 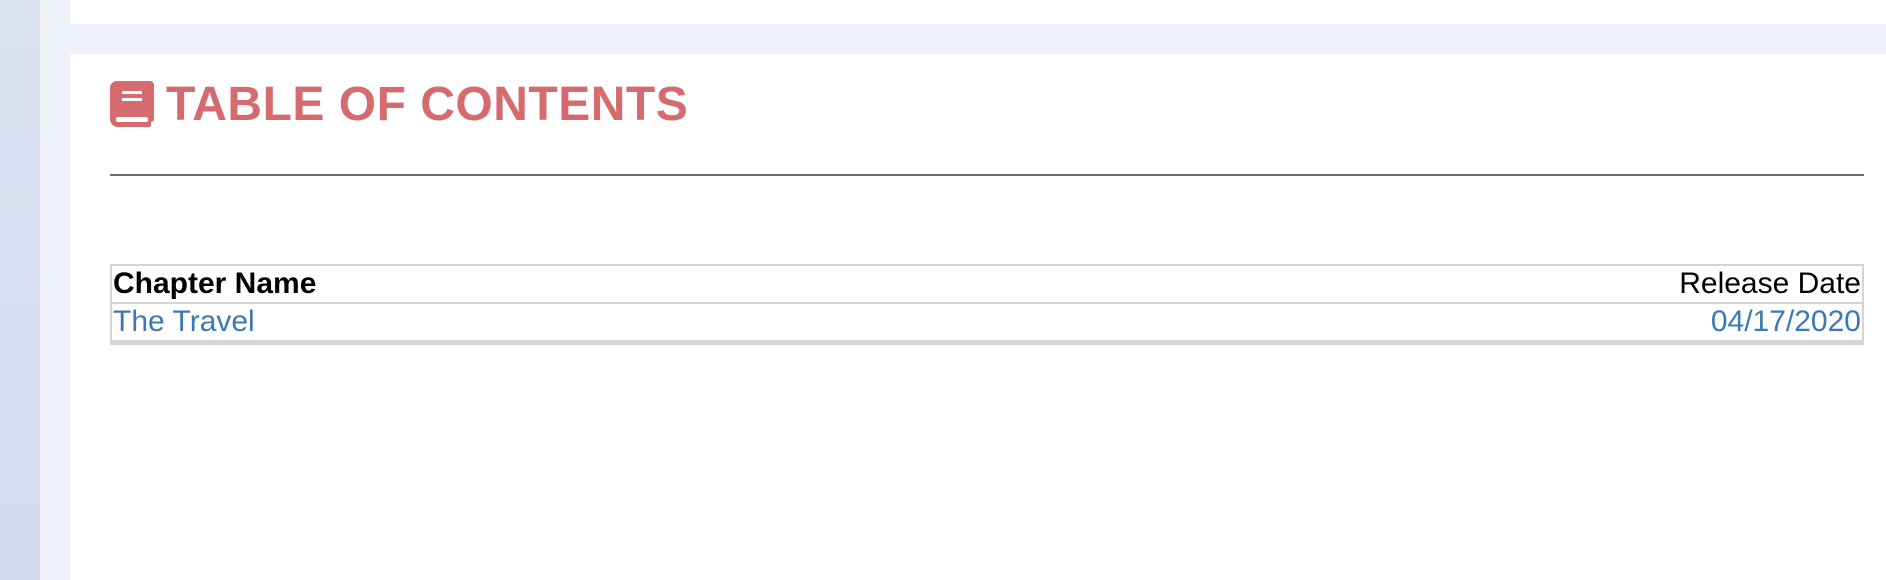 I want to click on left-background-strip, so click(x=20, y=290).